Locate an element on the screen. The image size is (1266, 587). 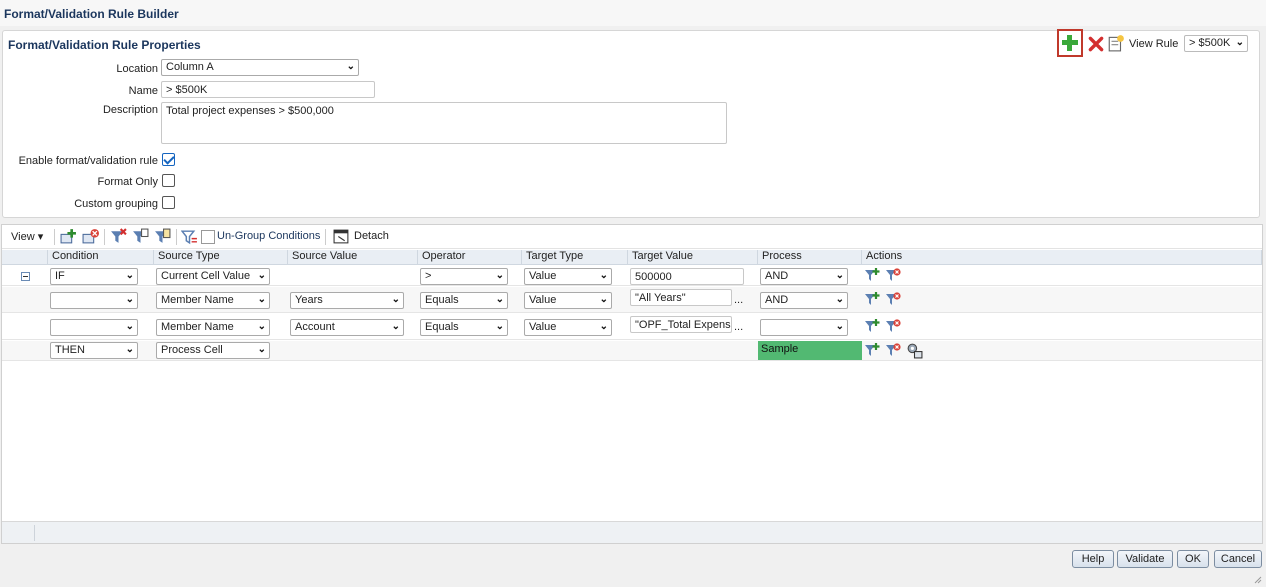
help-button: Help is located at coordinates (1093, 559).